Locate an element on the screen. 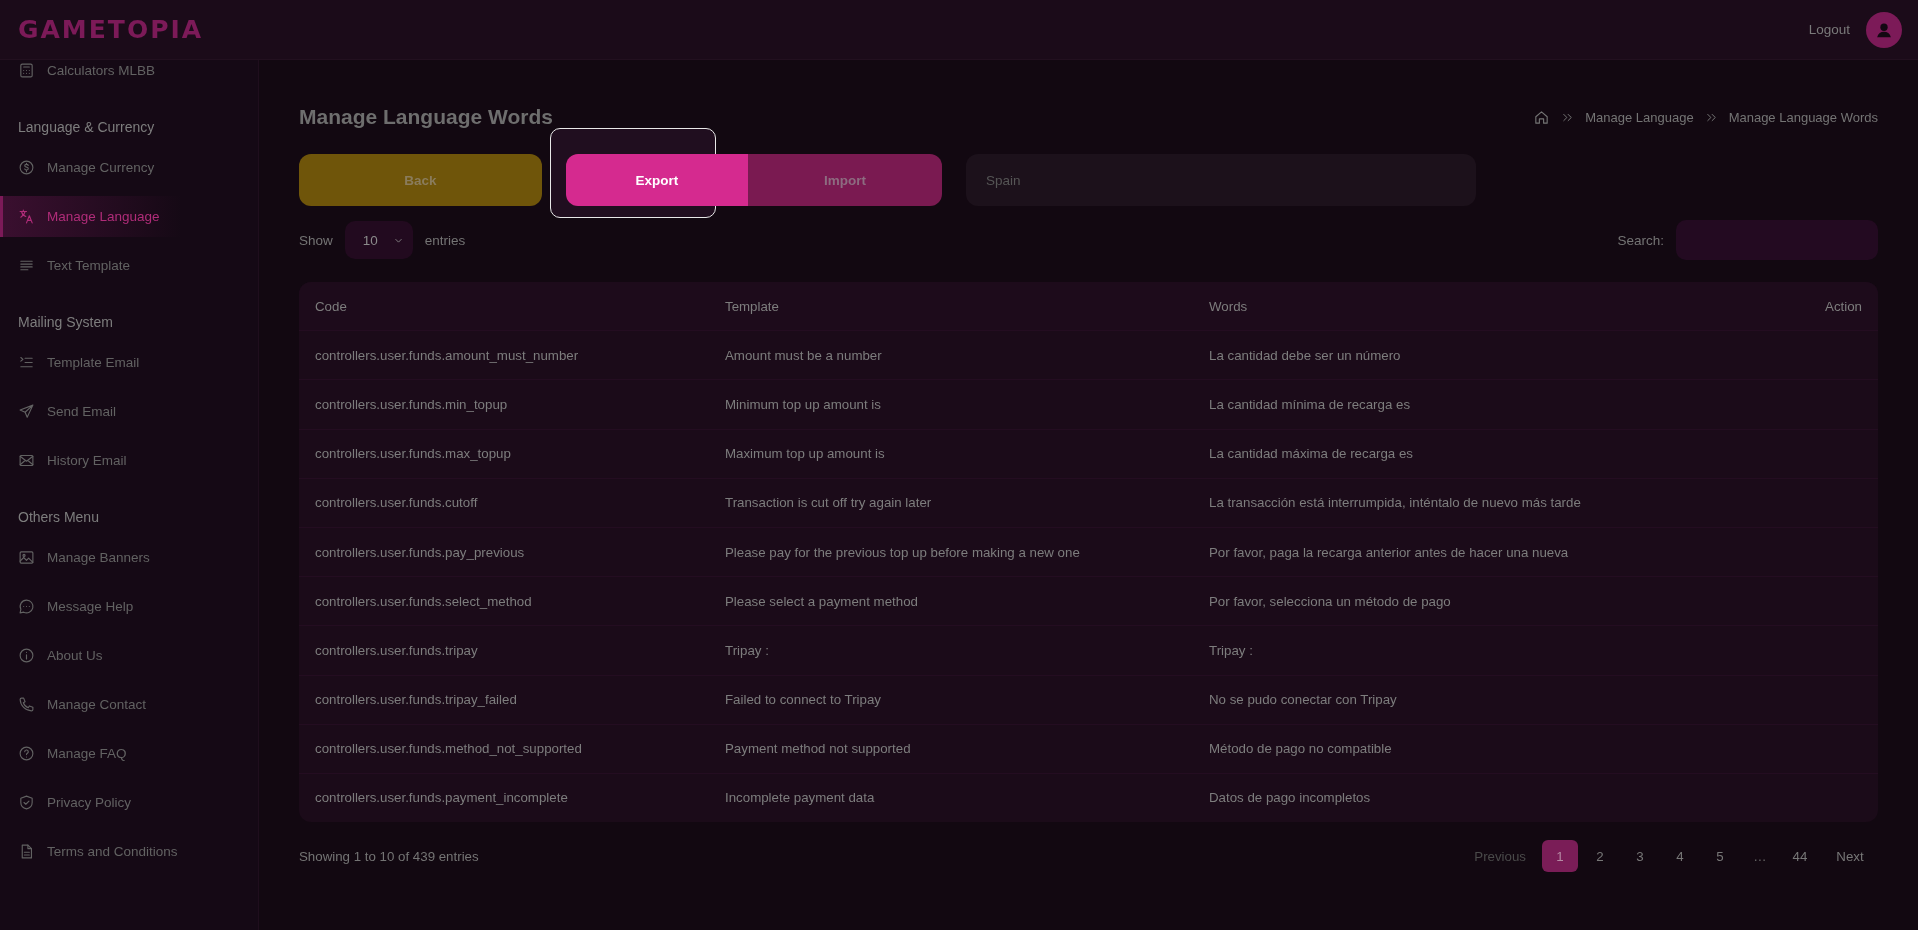  sidebar-item: History Email is located at coordinates (129, 460).